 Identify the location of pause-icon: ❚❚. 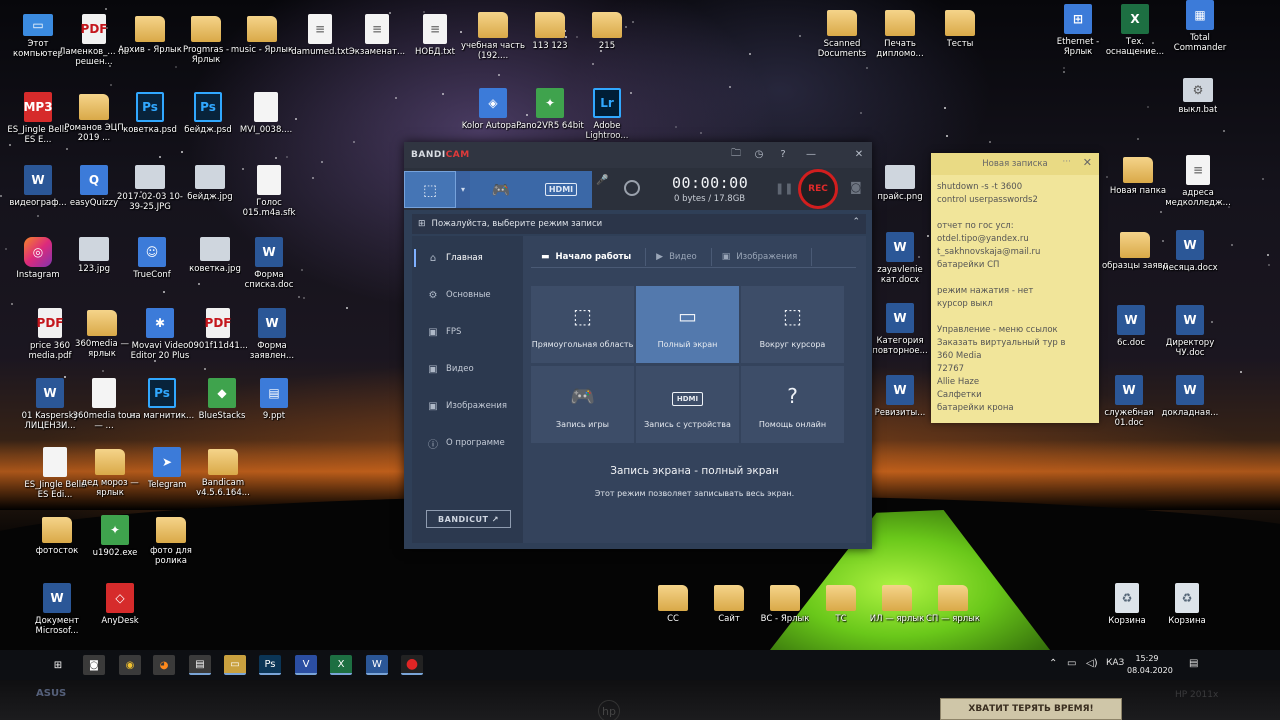
(784, 188).